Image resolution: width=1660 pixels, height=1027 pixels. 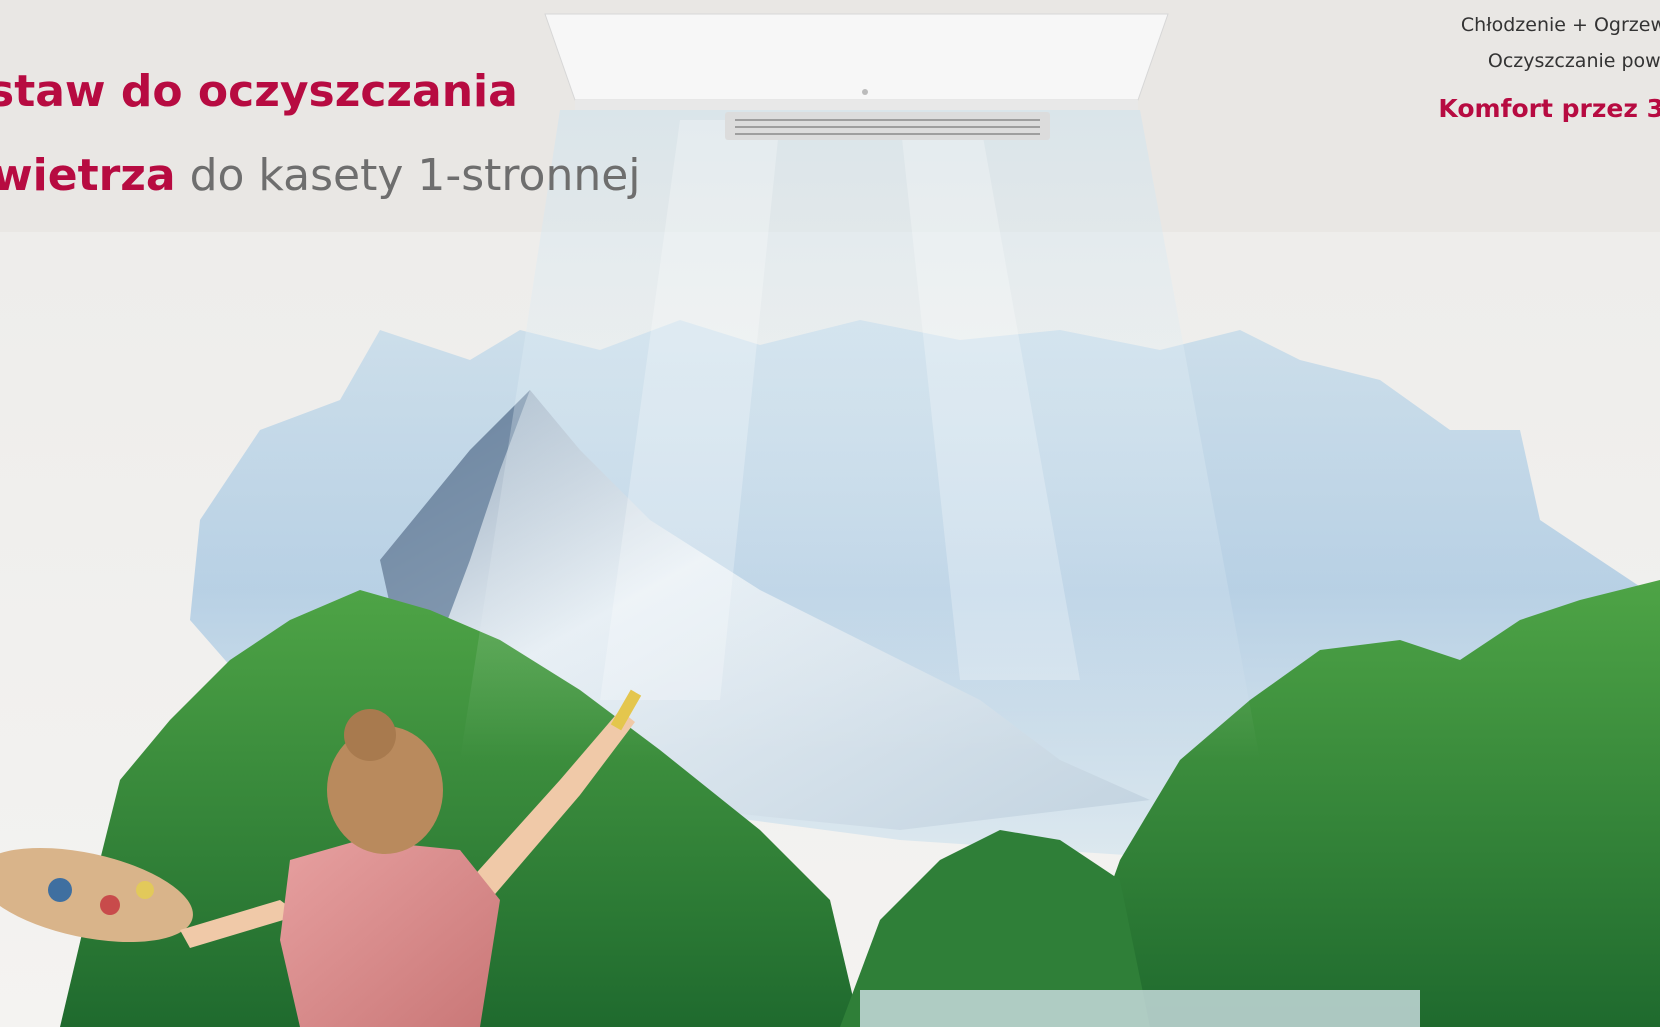 I want to click on feature-cooling-heating: Chłodzenie + Ogrzew, so click(x=1560, y=25).